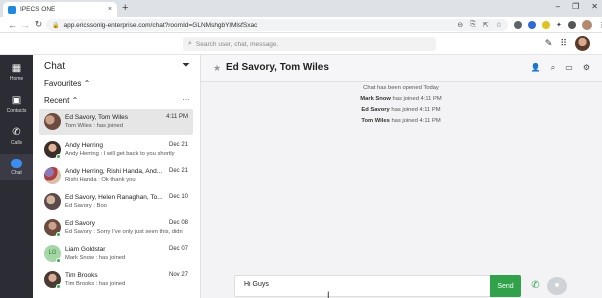 This screenshot has height=298, width=602. Describe the element at coordinates (549, 43) in the screenshot. I see `compose-icon: ✎` at that location.